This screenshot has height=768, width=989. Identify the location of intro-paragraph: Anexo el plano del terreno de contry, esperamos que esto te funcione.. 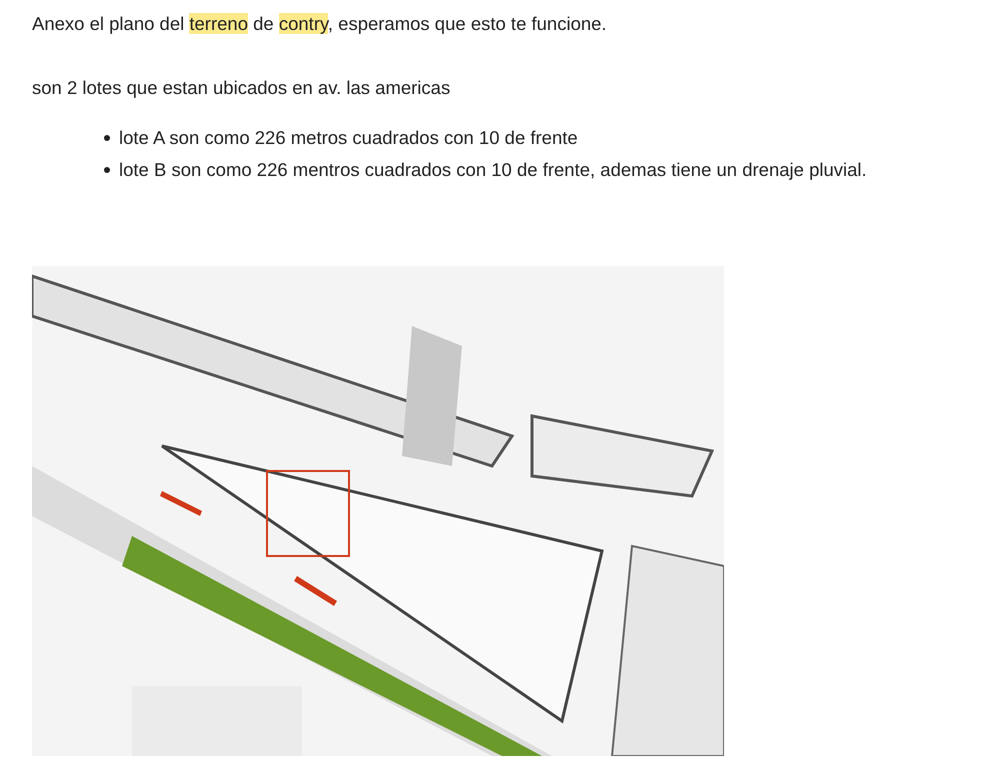
(320, 24).